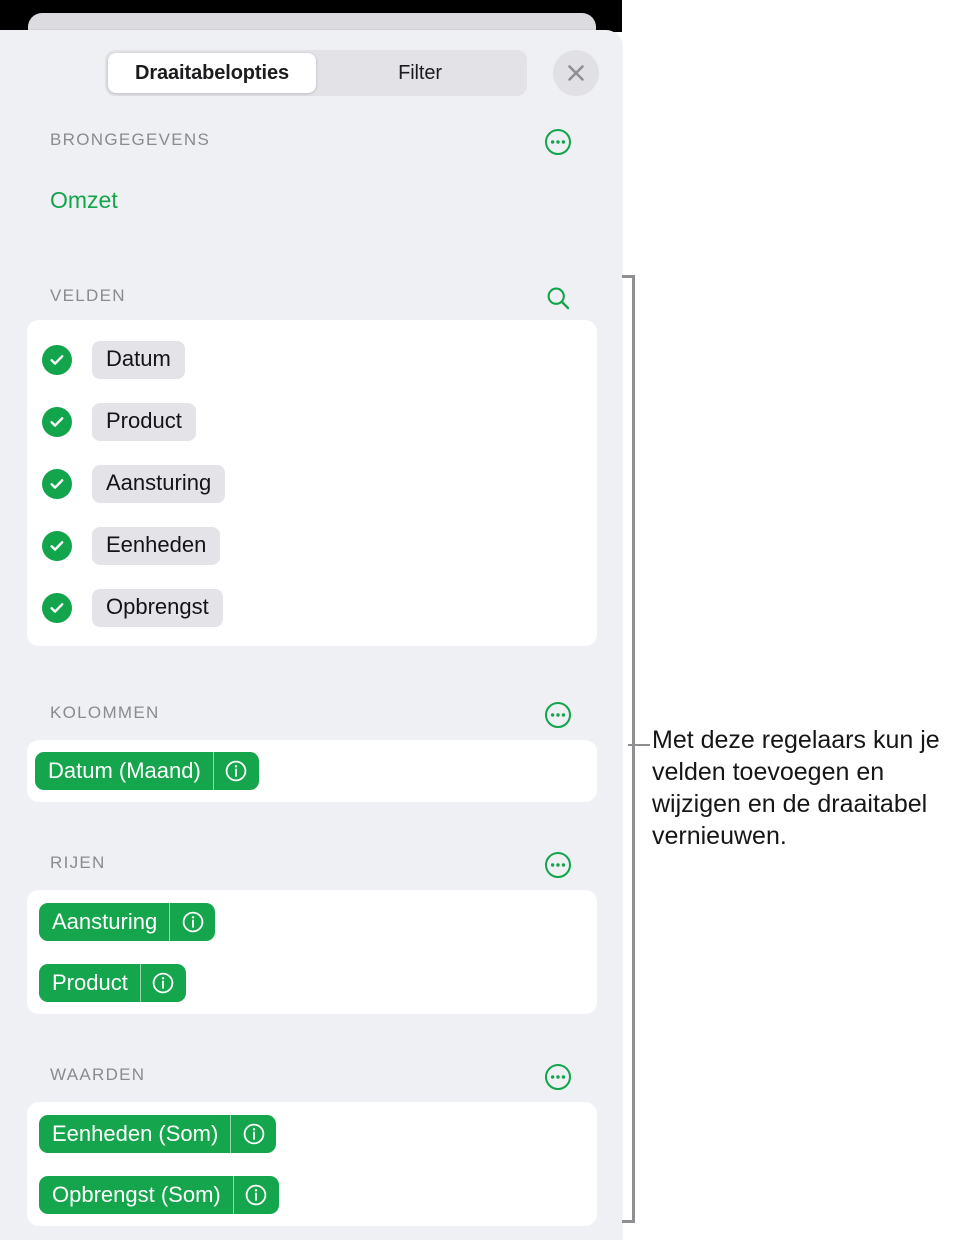 Image resolution: width=968 pixels, height=1240 pixels. I want to click on callout-bracket, so click(631, 749).